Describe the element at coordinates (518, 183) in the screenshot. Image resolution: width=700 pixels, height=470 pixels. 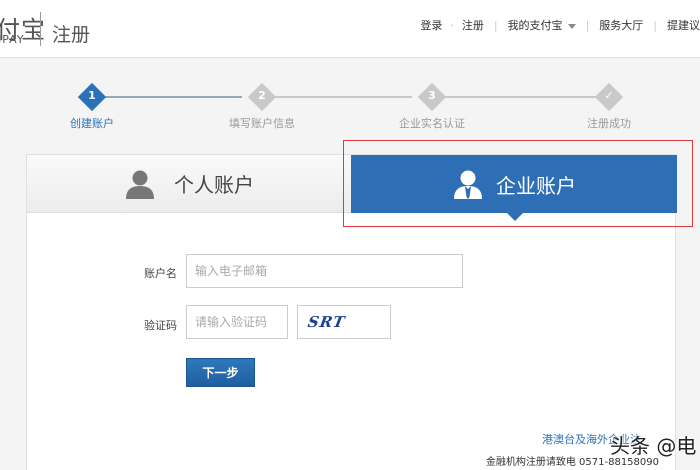
I see `highlight-annotation` at that location.